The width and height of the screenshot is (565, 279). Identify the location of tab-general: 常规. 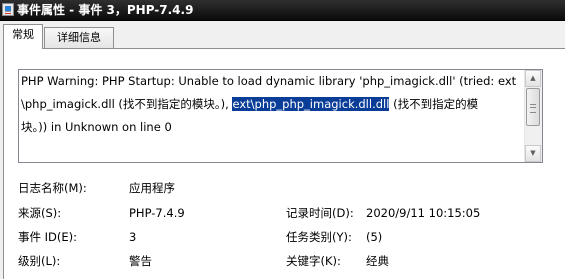
(23, 36).